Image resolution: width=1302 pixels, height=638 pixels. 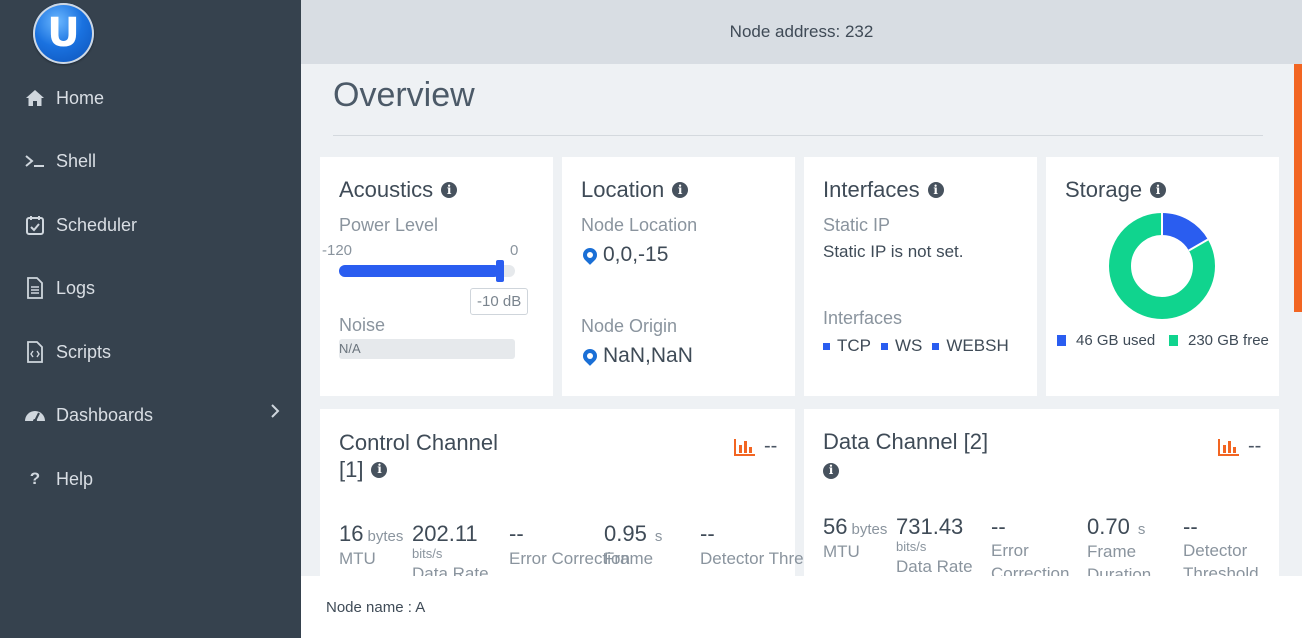 What do you see at coordinates (35, 415) in the screenshot?
I see `dashboard-icon` at bounding box center [35, 415].